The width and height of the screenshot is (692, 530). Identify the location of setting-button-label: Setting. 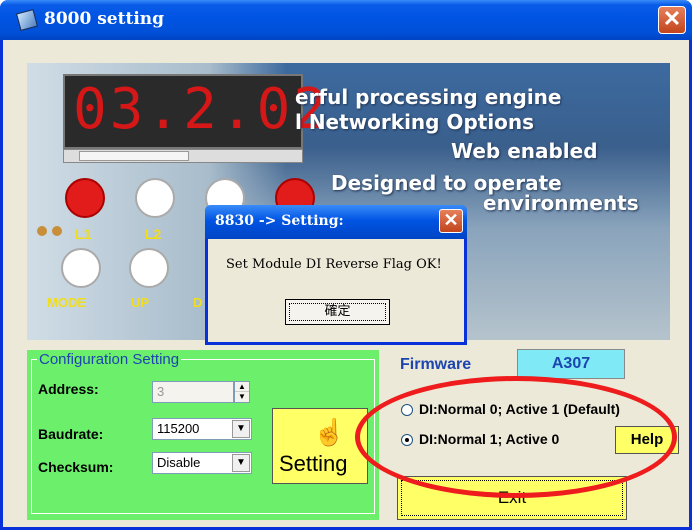
(313, 463).